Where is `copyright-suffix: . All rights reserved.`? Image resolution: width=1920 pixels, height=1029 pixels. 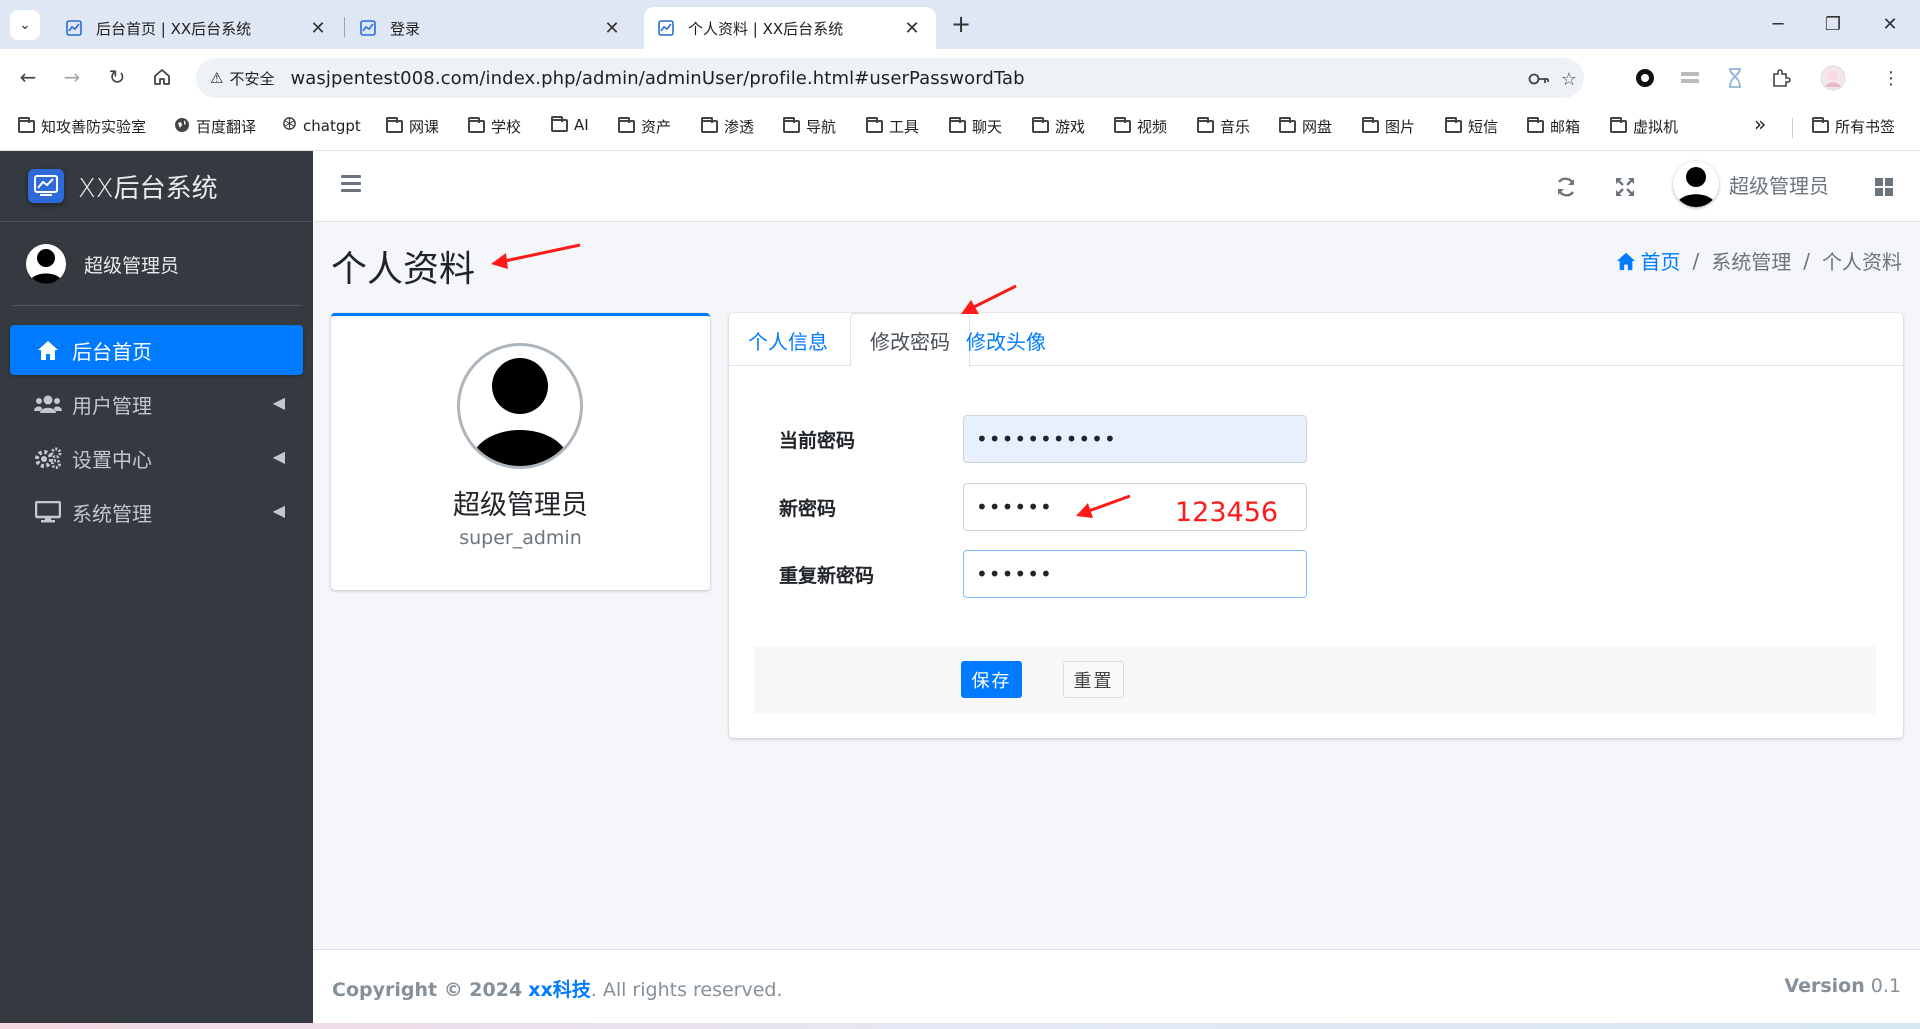
copyright-suffix: . All rights reserved. is located at coordinates (686, 990).